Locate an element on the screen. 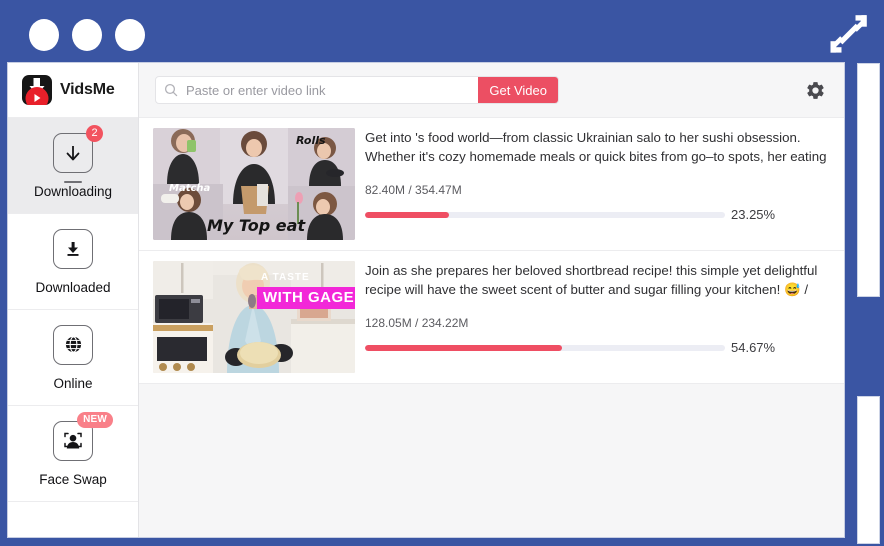 This screenshot has height=546, width=884. sidebar-icon-wrap-downloaded is located at coordinates (73, 248).